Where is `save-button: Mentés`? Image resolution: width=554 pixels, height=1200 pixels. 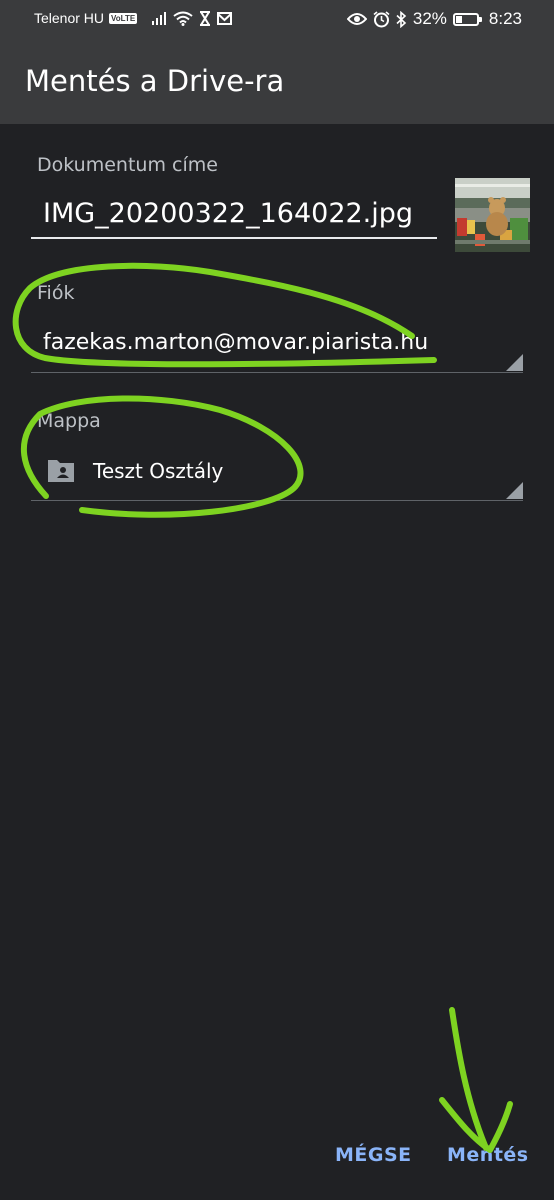 save-button: Mentés is located at coordinates (488, 1155).